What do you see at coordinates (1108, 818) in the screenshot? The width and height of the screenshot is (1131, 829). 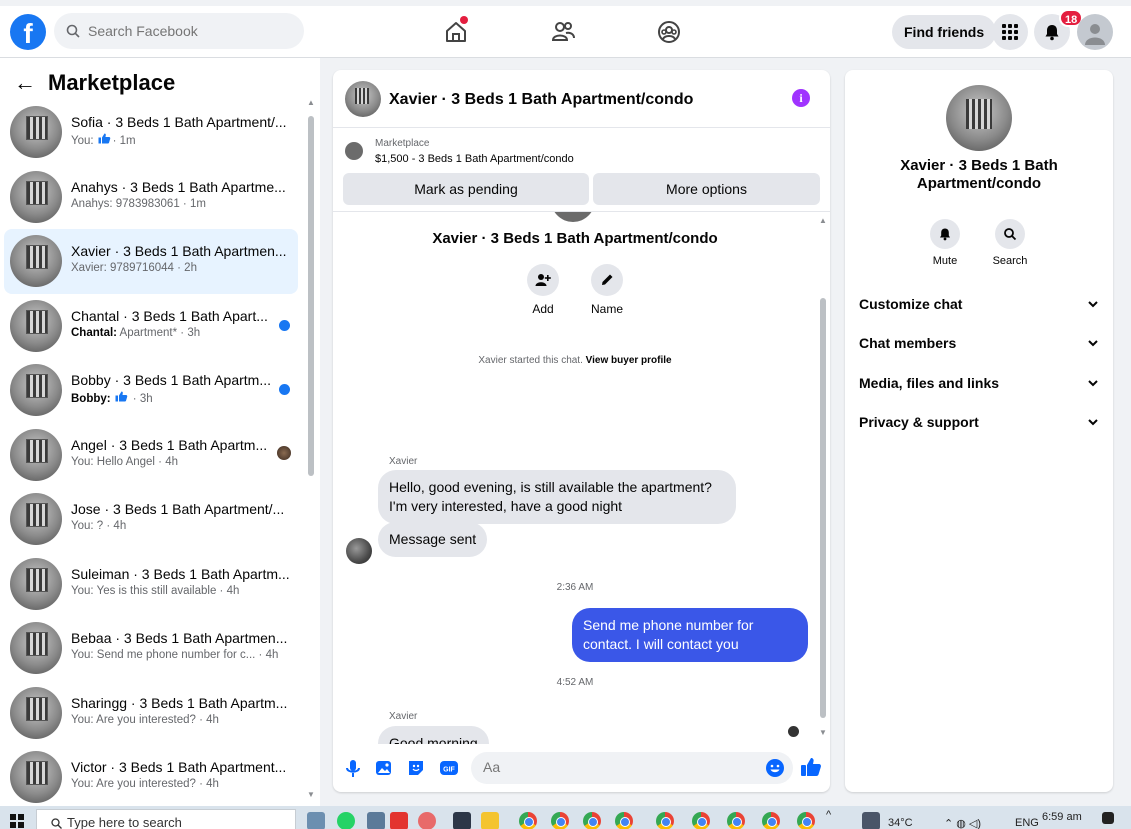 I see `notification-center-icon` at bounding box center [1108, 818].